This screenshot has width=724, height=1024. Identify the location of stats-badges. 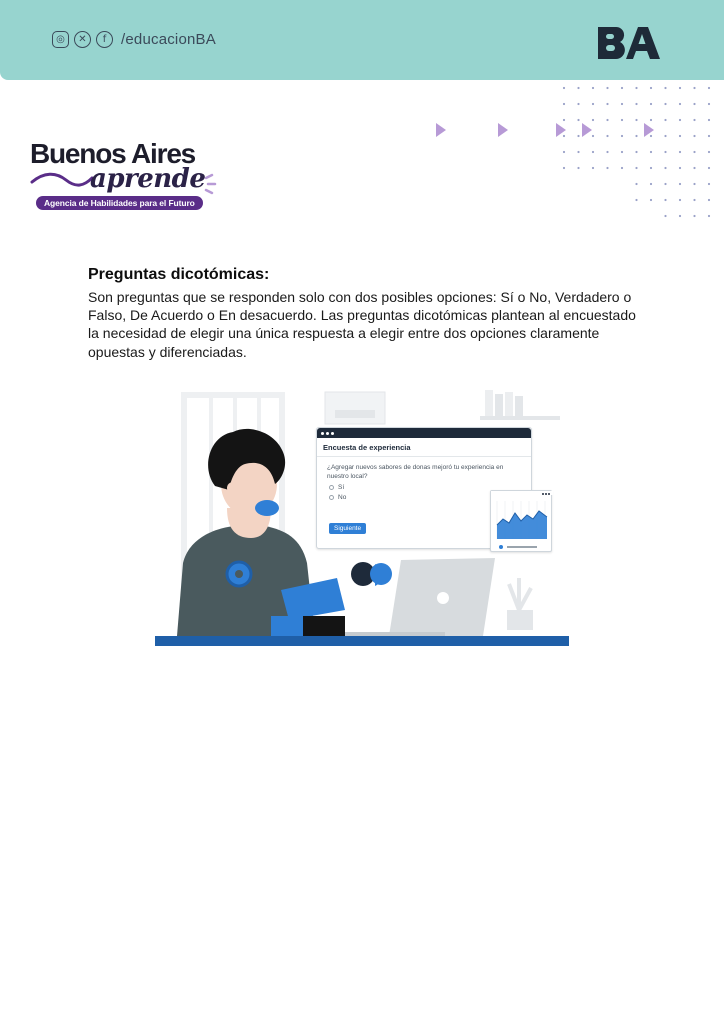
(371, 574).